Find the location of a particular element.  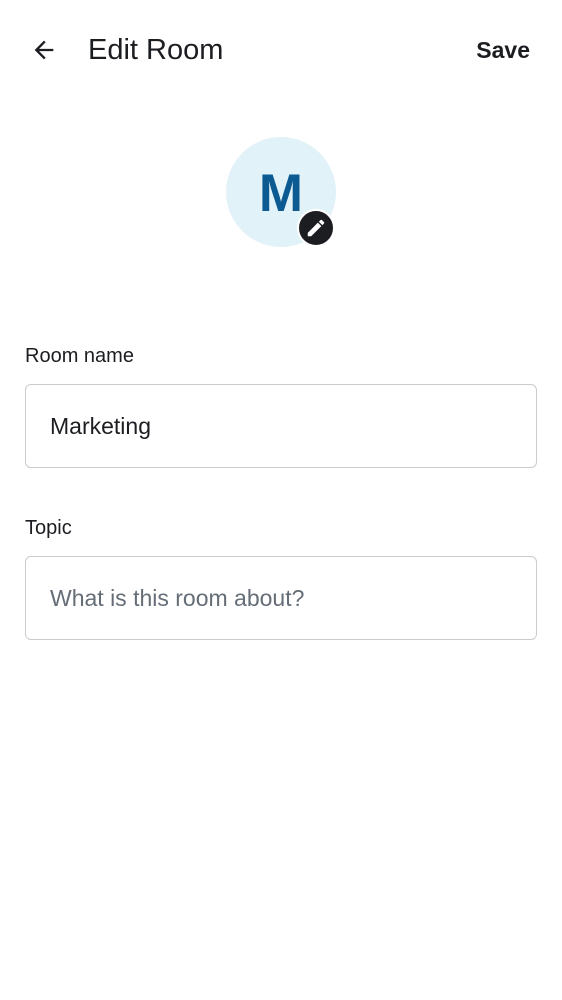

room-avatar-button: M is located at coordinates (281, 192).